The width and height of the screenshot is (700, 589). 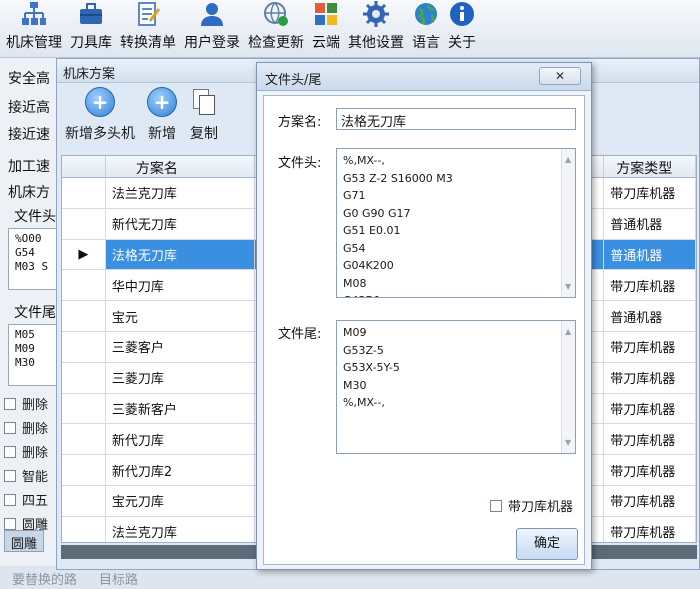 What do you see at coordinates (300, 163) in the screenshot?
I see `file-head-label: 文件头:` at bounding box center [300, 163].